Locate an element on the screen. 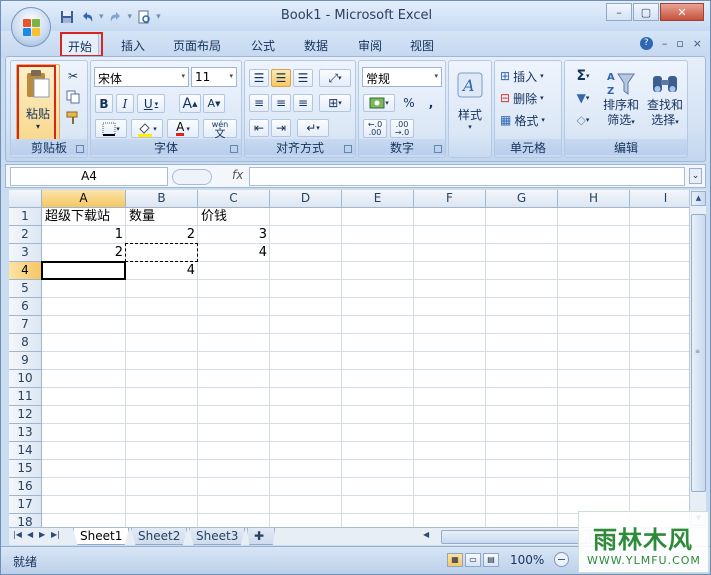 The width and height of the screenshot is (711, 575). phonetic-button: wén 文 is located at coordinates (220, 129).